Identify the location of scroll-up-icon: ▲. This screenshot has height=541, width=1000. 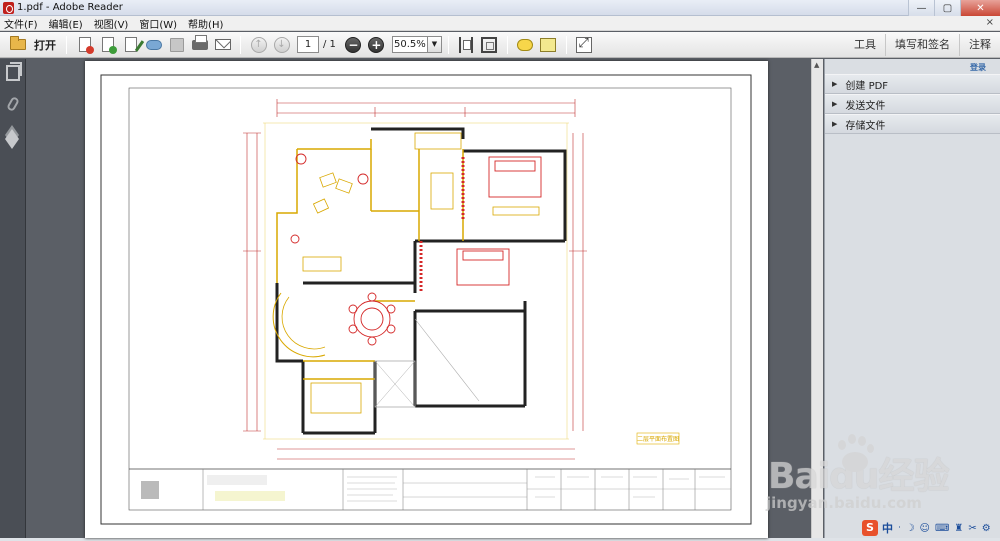
(816, 65).